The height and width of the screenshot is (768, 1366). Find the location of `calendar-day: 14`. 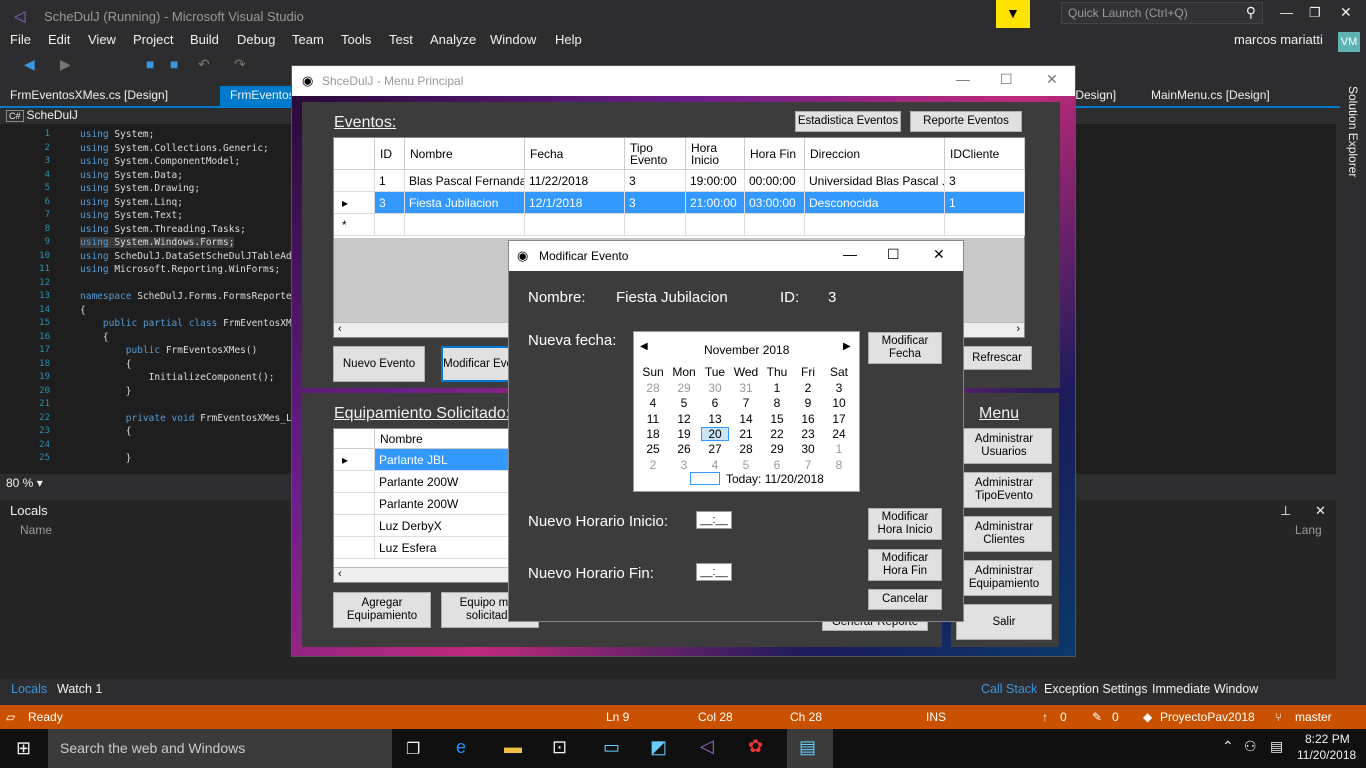

calendar-day: 14 is located at coordinates (746, 419).